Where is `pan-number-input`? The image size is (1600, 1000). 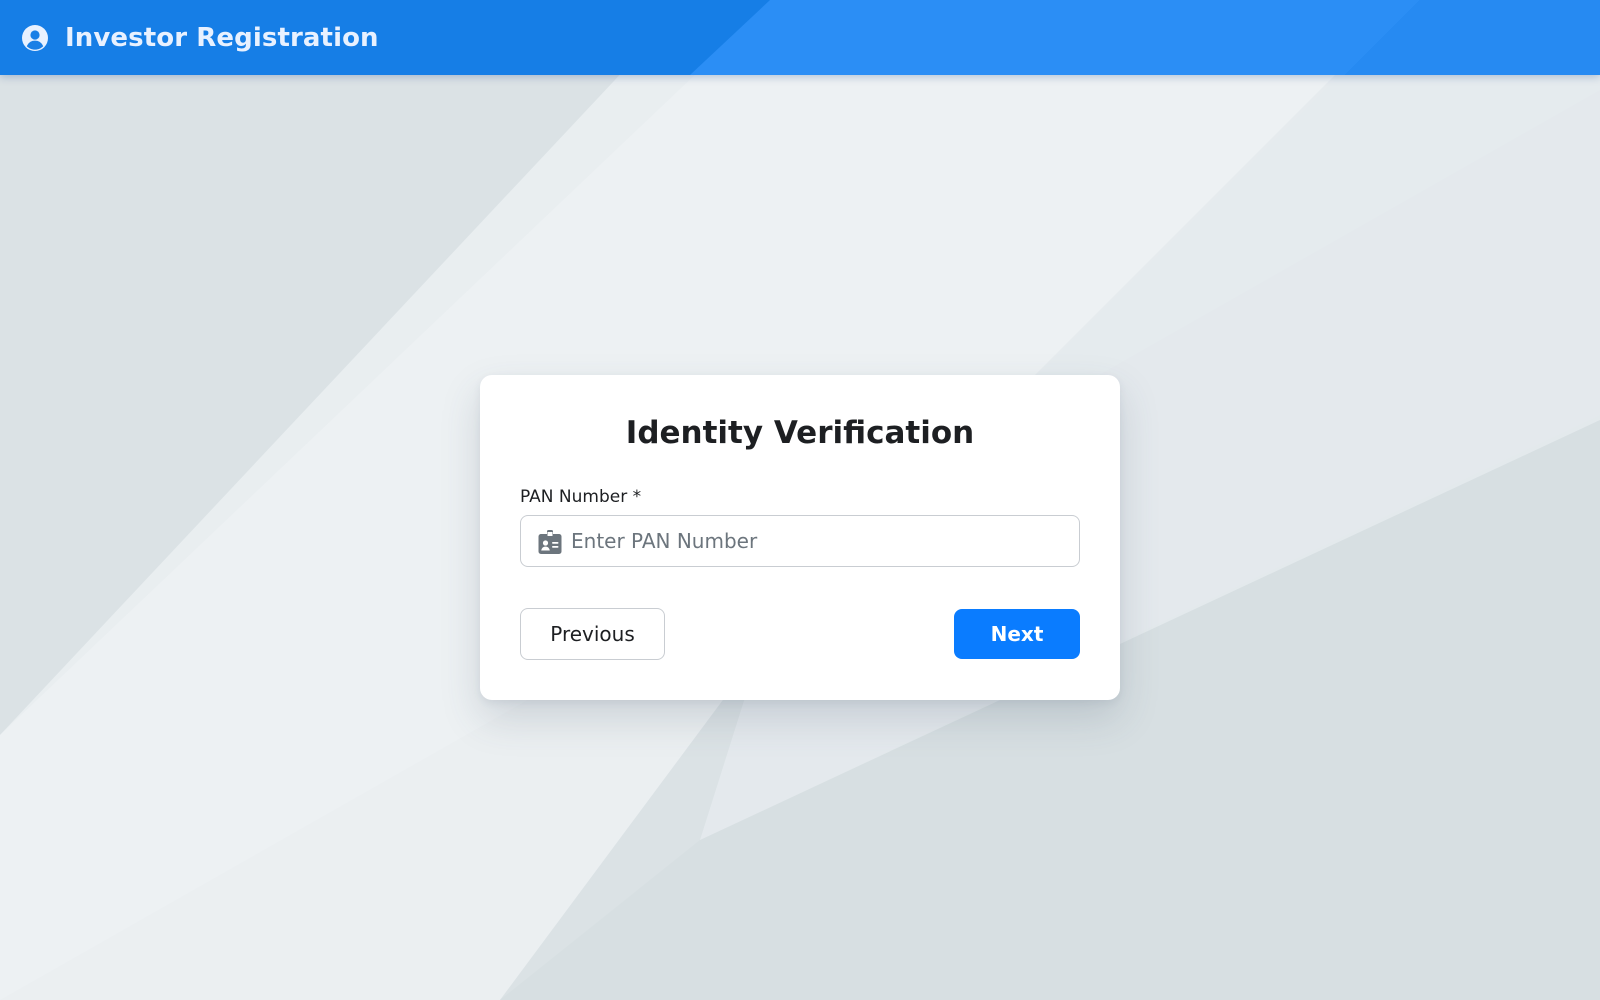 pan-number-input is located at coordinates (821, 541).